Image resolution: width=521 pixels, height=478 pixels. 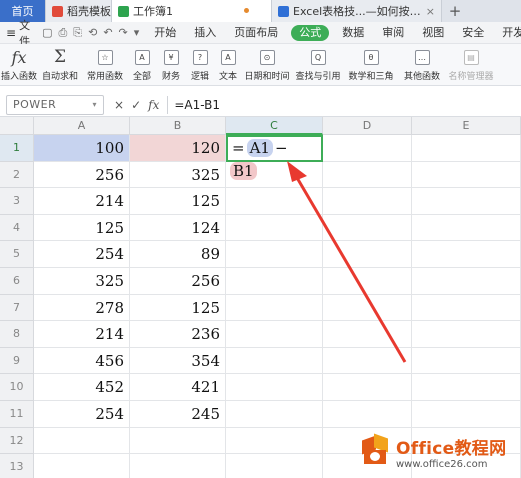 I want to click on cell-a: 256, so click(x=82, y=175).